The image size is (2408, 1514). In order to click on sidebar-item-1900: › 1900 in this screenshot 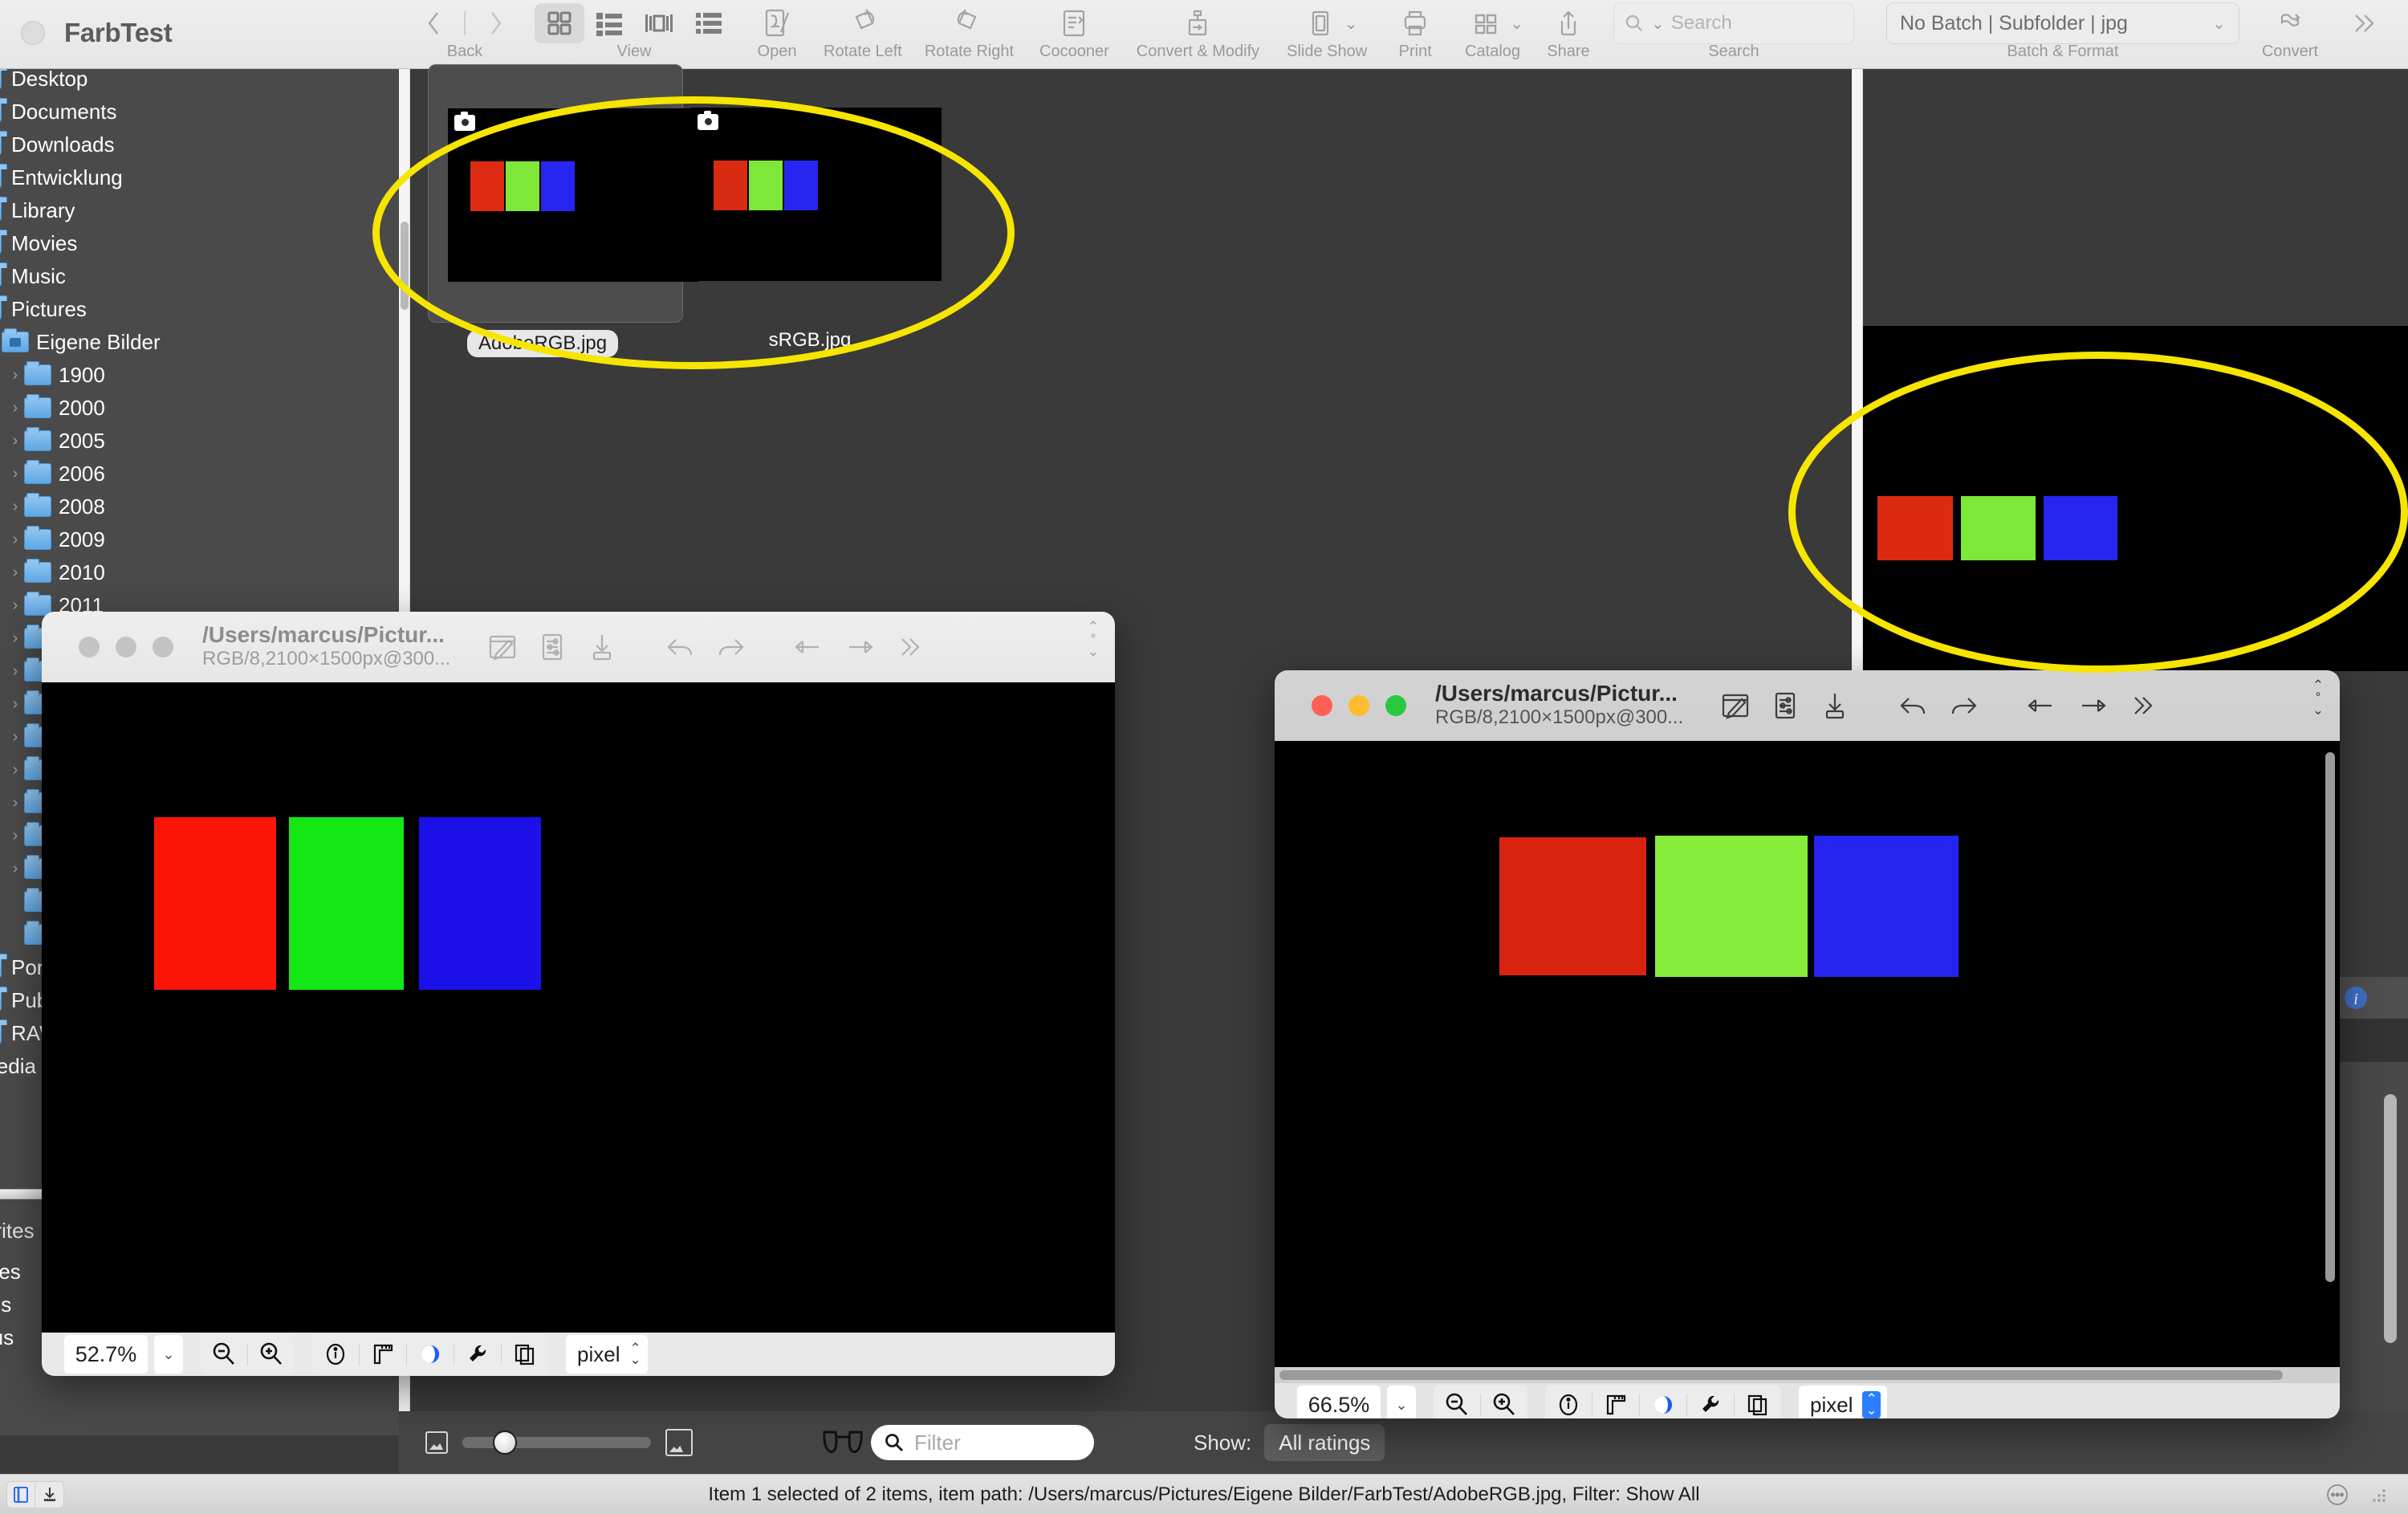, I will do `click(55, 375)`.